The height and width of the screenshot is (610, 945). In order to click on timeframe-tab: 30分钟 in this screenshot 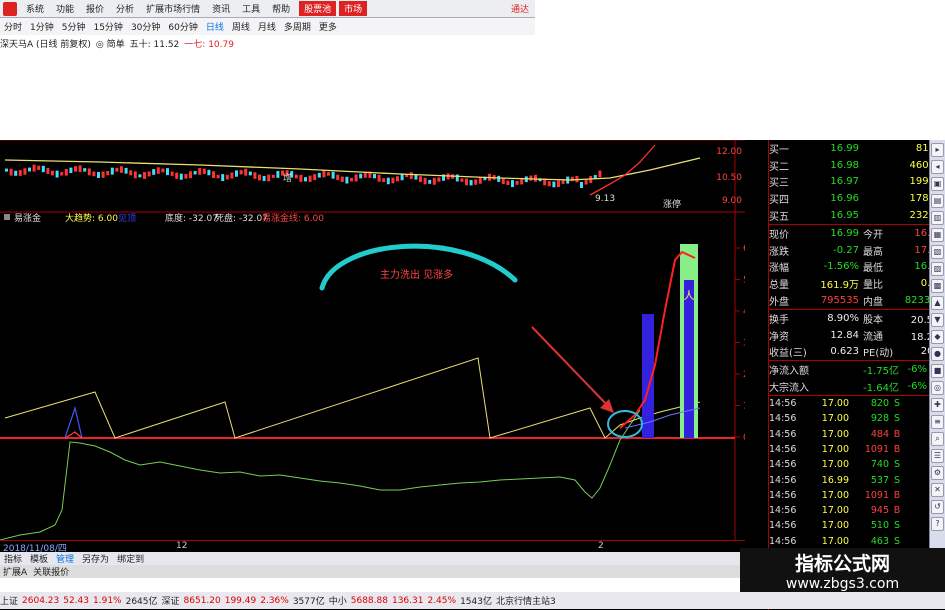, I will do `click(145, 26)`.